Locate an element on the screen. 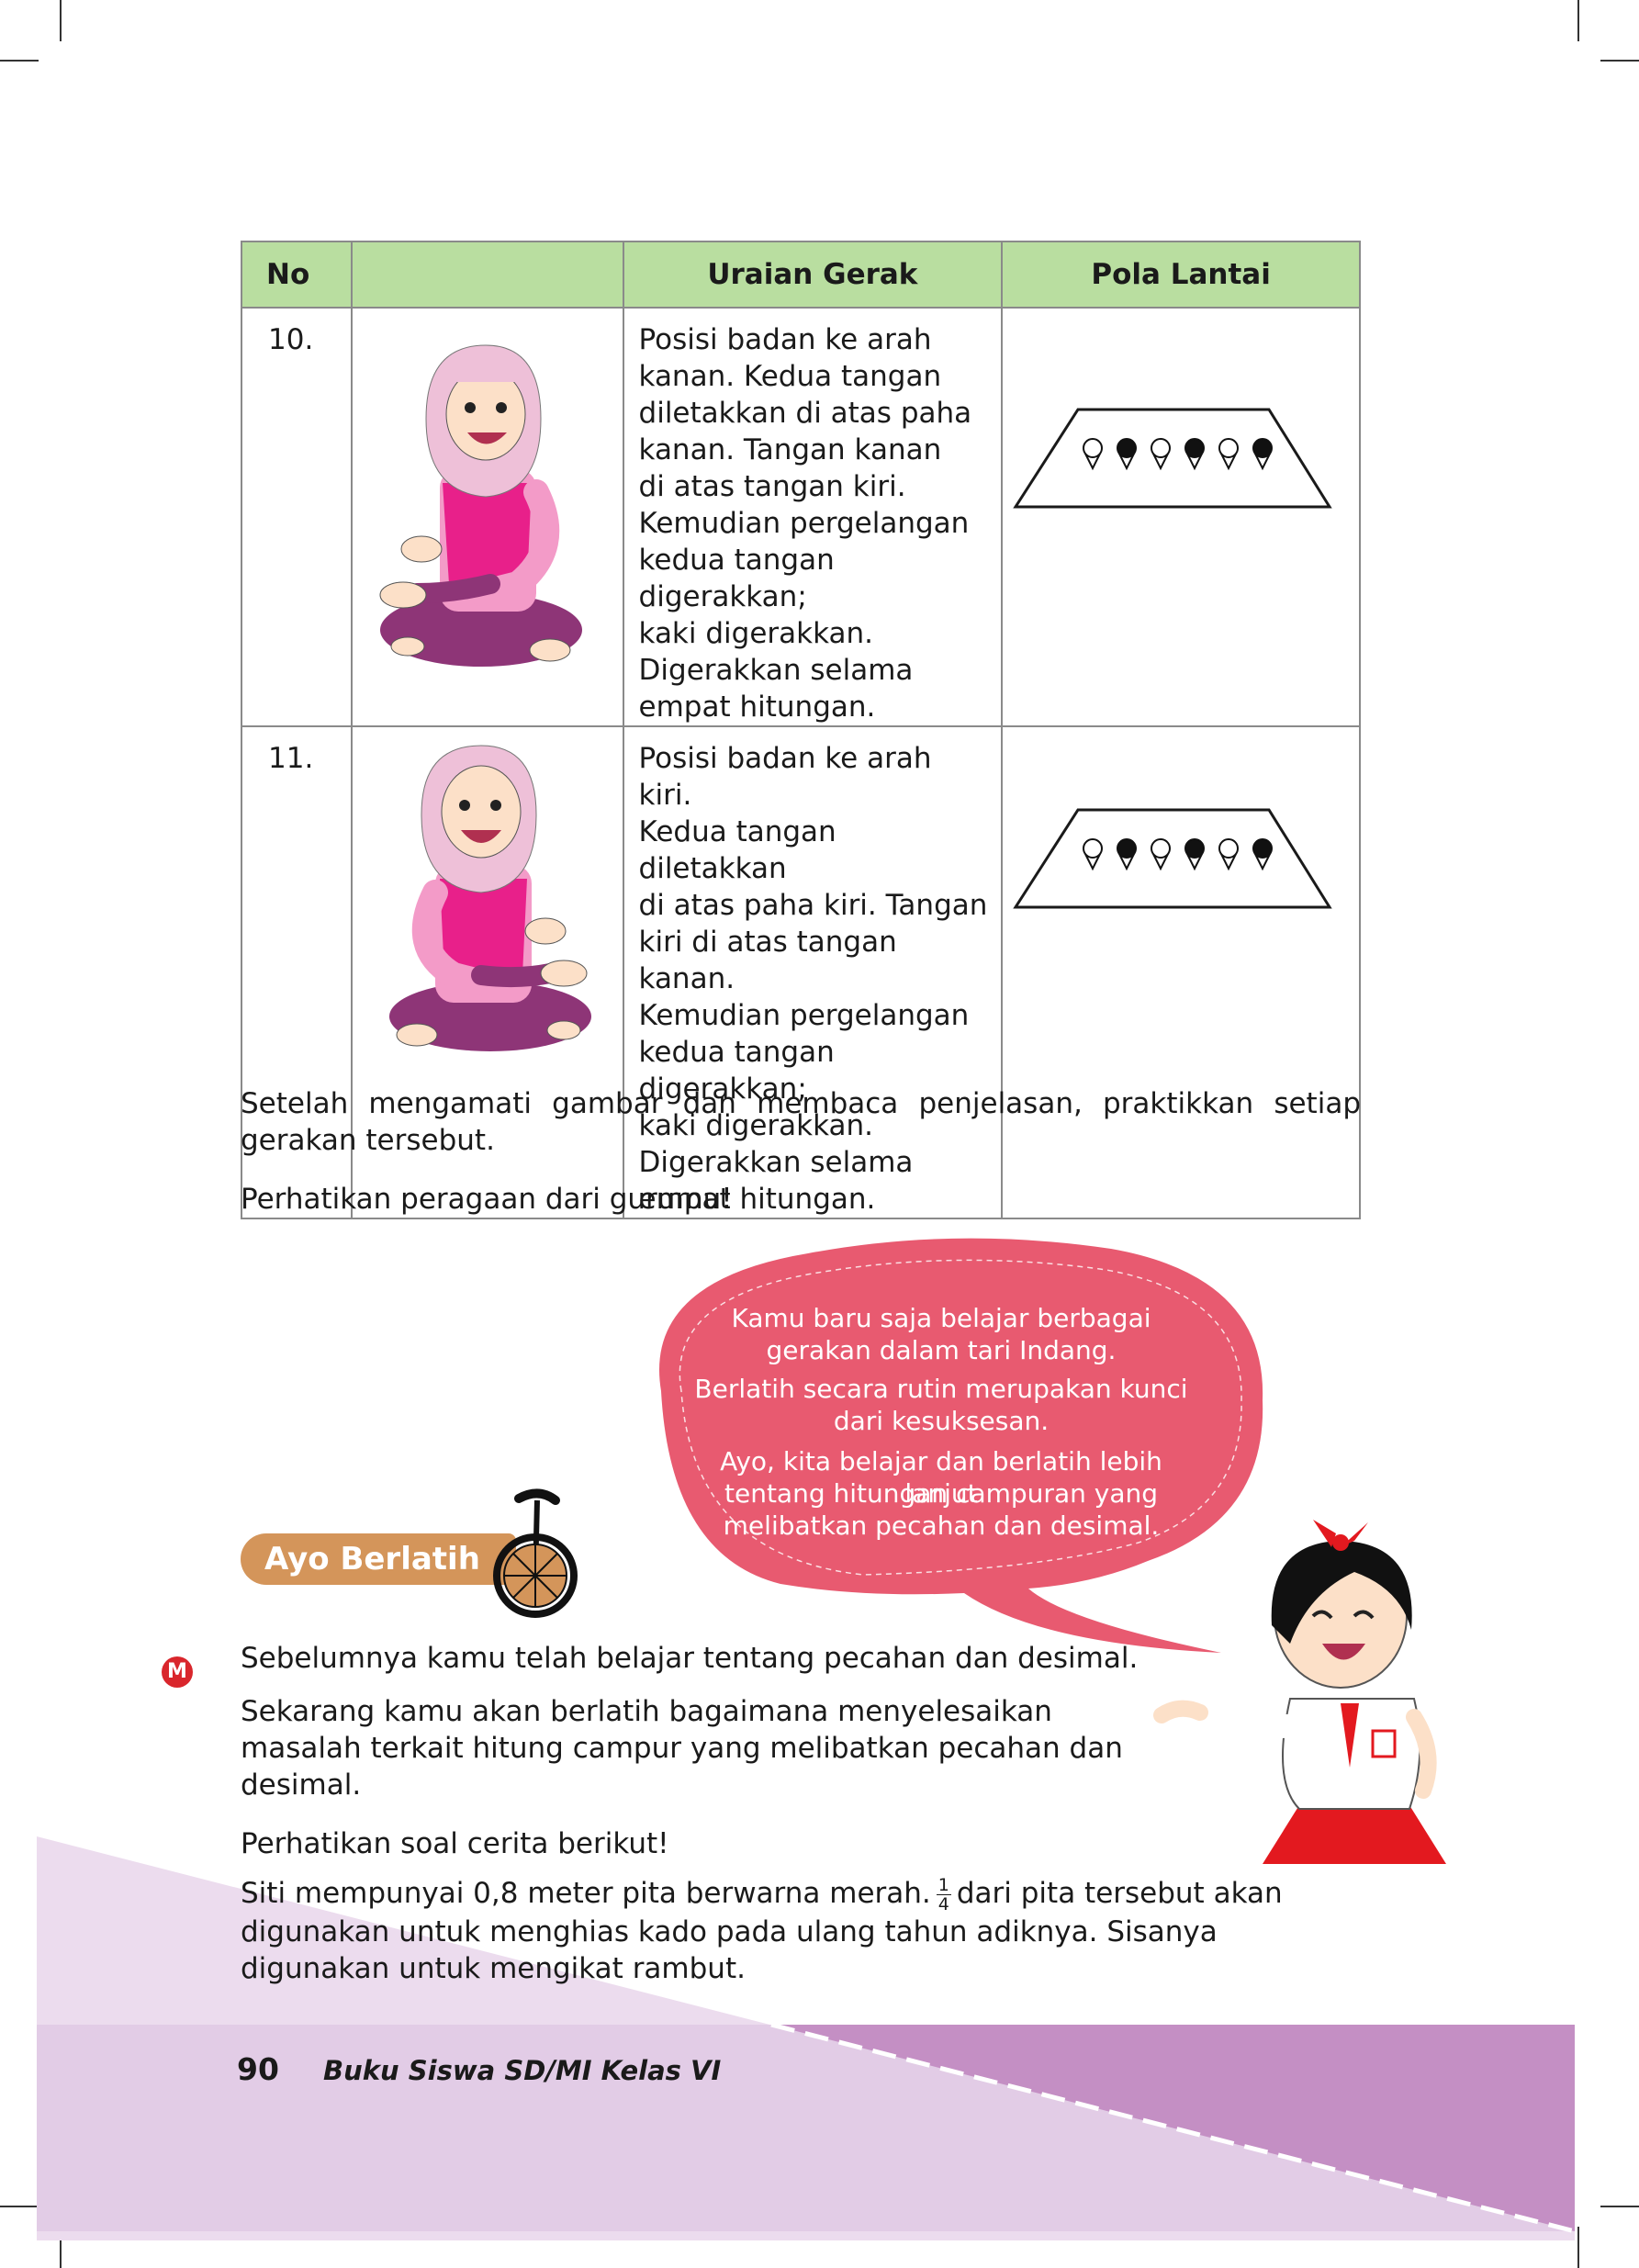  bubble-line: dari kesuksesan. is located at coordinates (941, 1421).